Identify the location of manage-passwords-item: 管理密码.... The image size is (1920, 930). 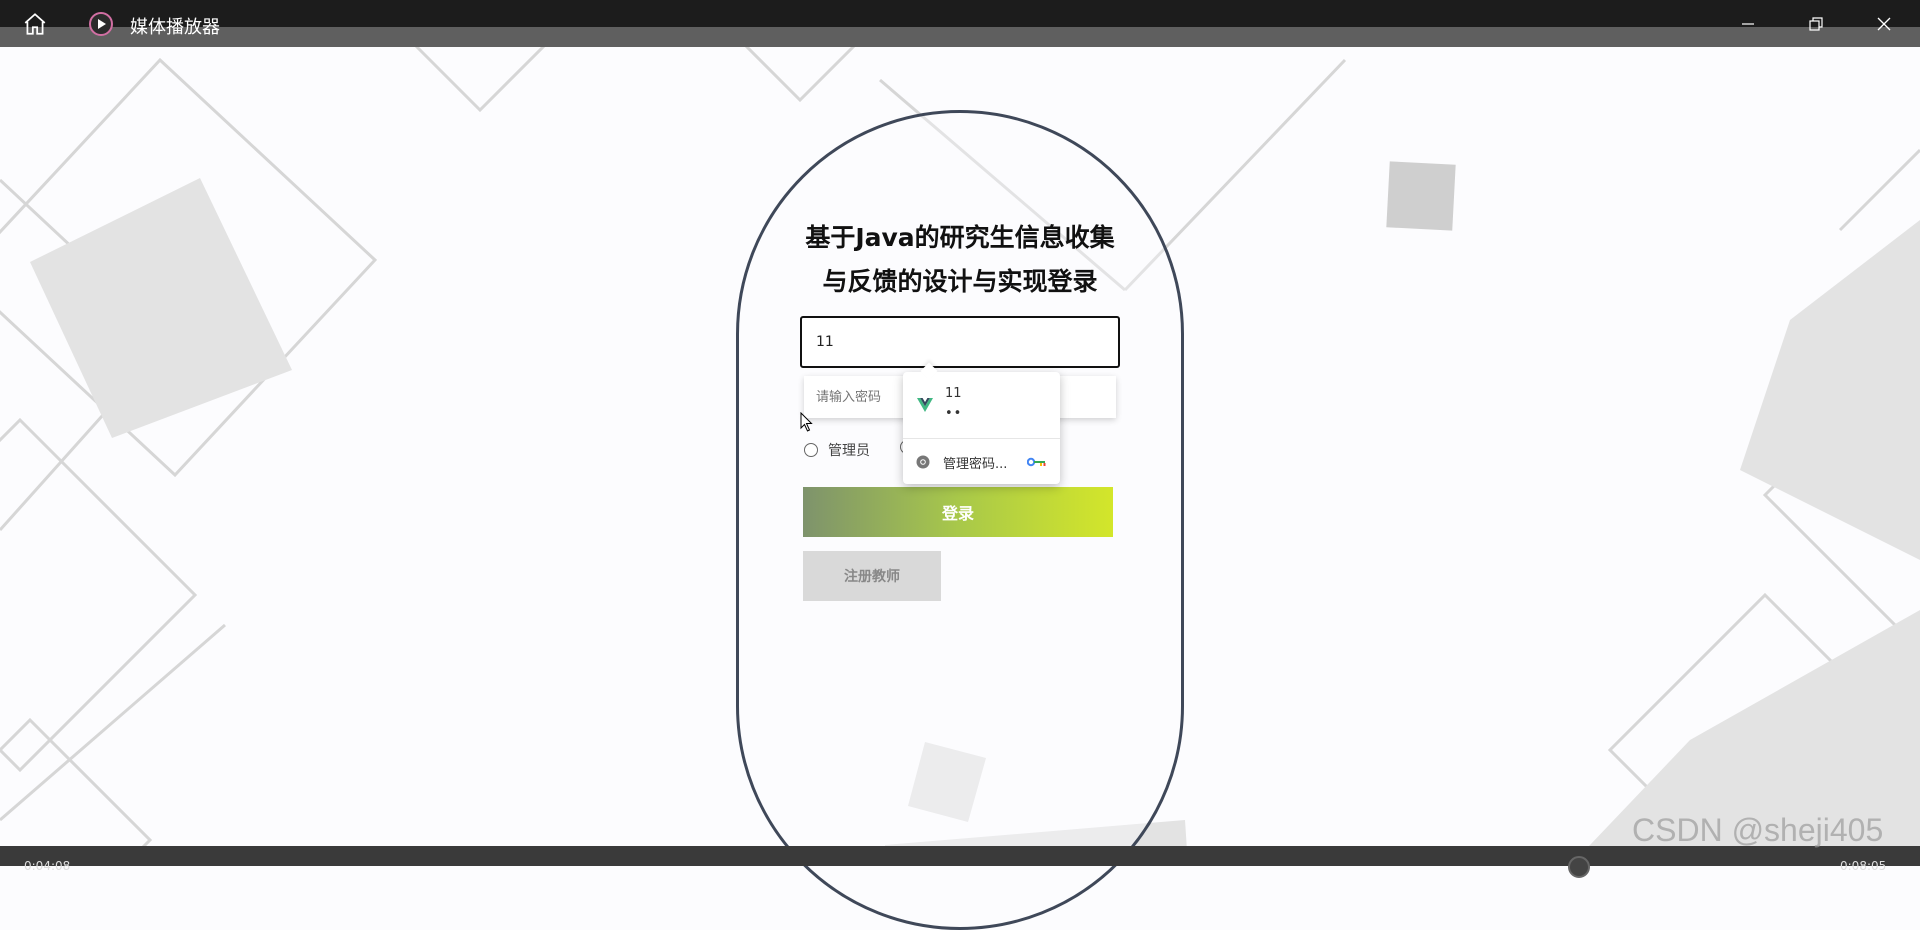
(981, 461).